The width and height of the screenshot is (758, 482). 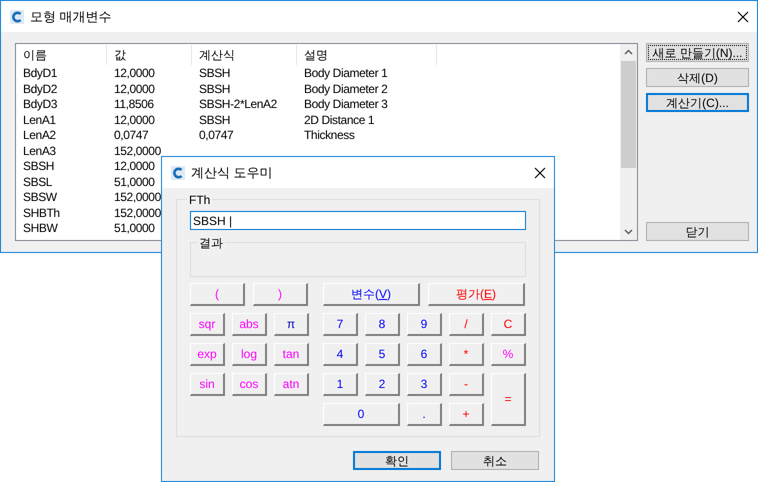 I want to click on table-cell: 11,8506, so click(x=134, y=104).